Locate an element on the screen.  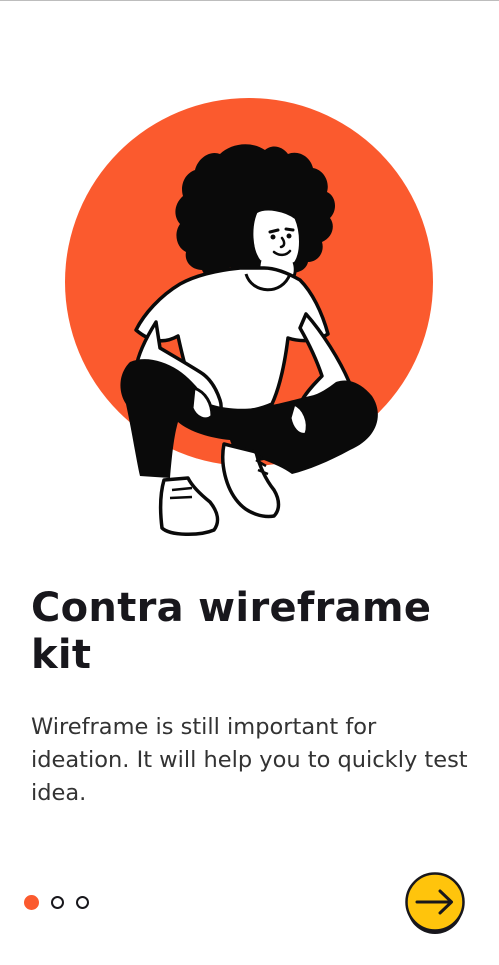
arrow-right-icon is located at coordinates (435, 903).